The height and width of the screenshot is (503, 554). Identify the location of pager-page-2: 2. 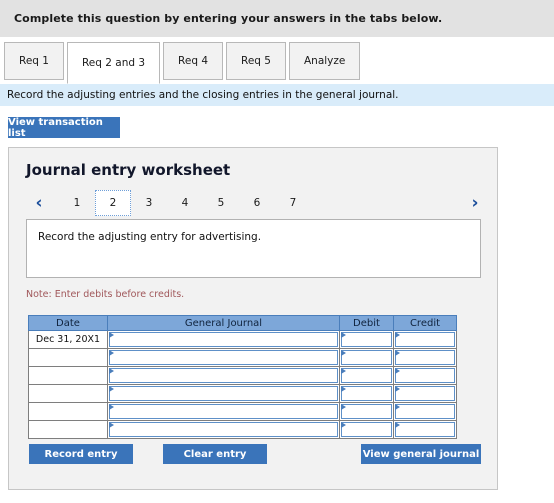
(113, 203).